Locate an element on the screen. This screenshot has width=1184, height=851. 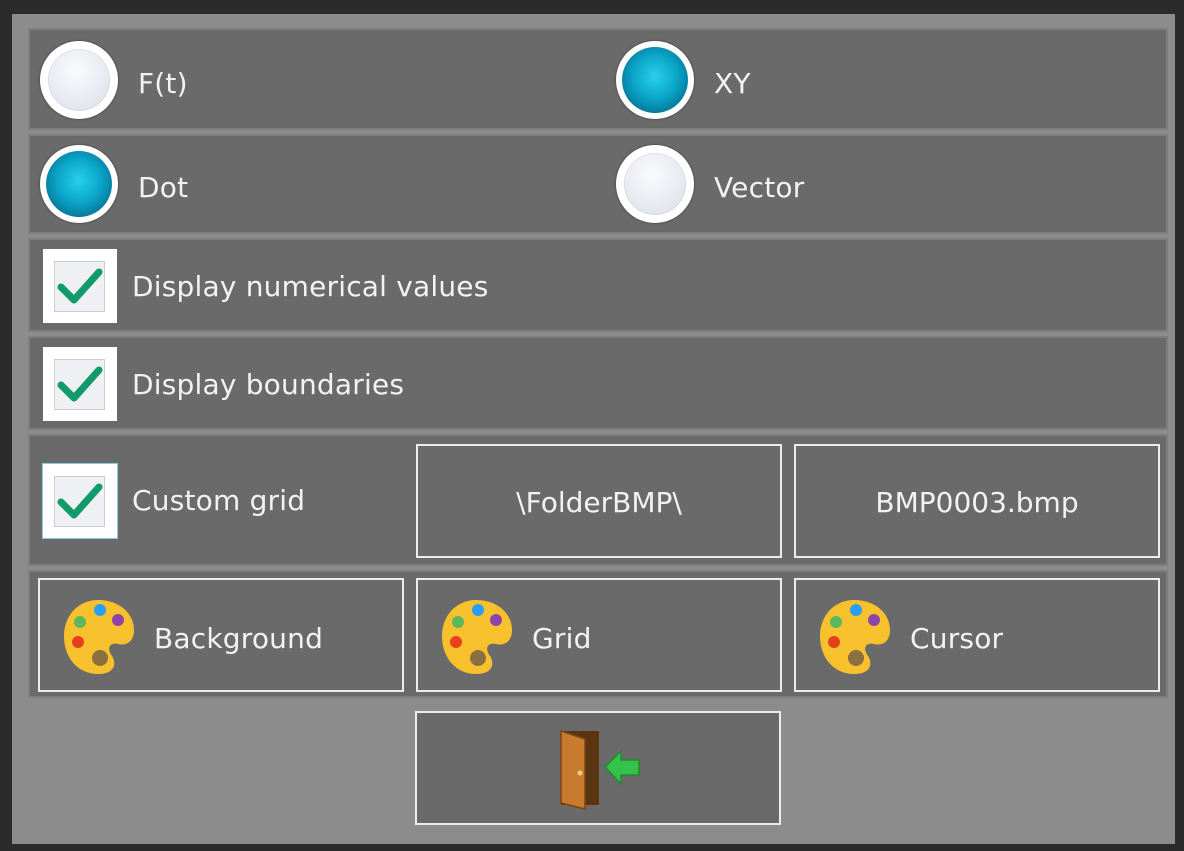
cursor-color-button: Cursor is located at coordinates (977, 635).